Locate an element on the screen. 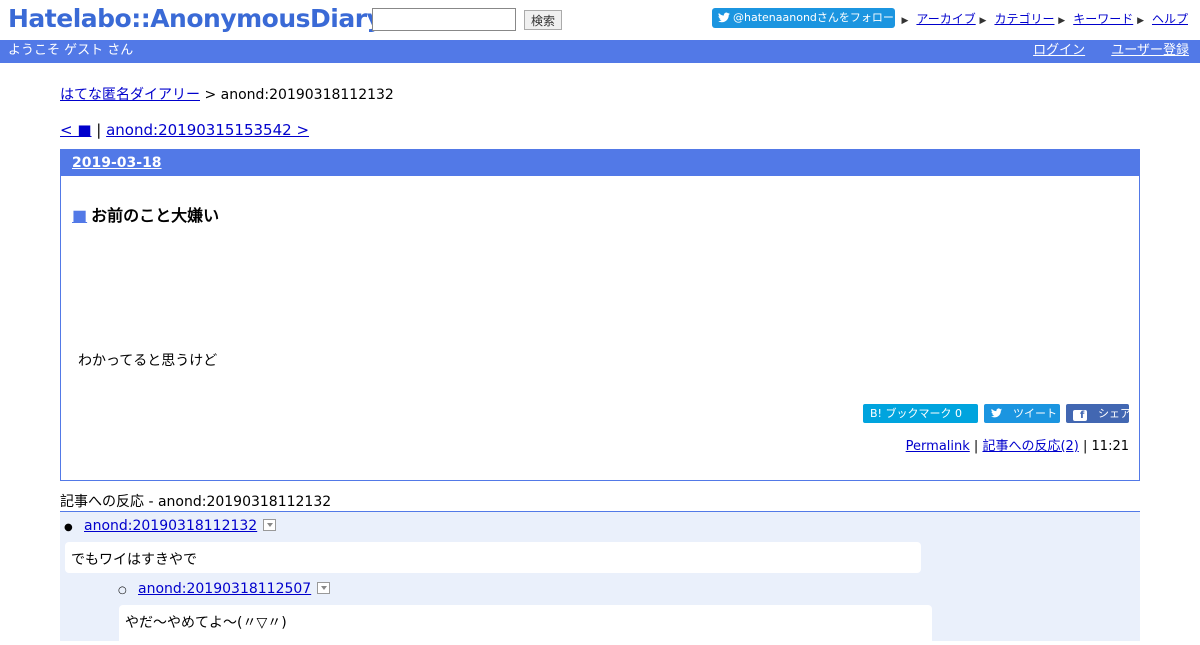 Image resolution: width=1200 pixels, height=645 pixels. article-title: ■ お前のこと大嫌い is located at coordinates (145, 214).